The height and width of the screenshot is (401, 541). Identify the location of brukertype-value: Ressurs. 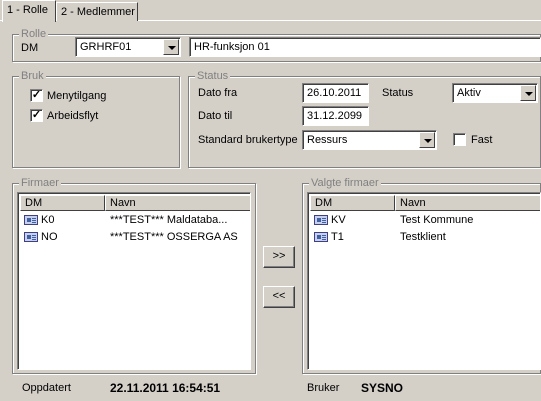
(327, 140).